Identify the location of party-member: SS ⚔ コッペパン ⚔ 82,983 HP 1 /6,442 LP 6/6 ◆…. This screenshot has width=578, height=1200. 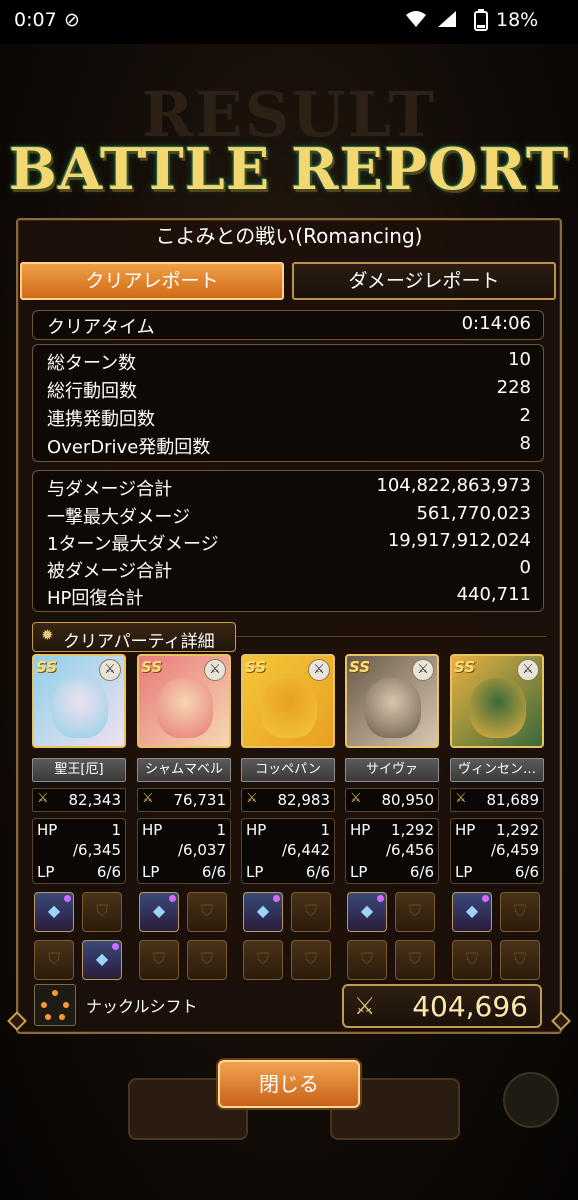
(288, 818).